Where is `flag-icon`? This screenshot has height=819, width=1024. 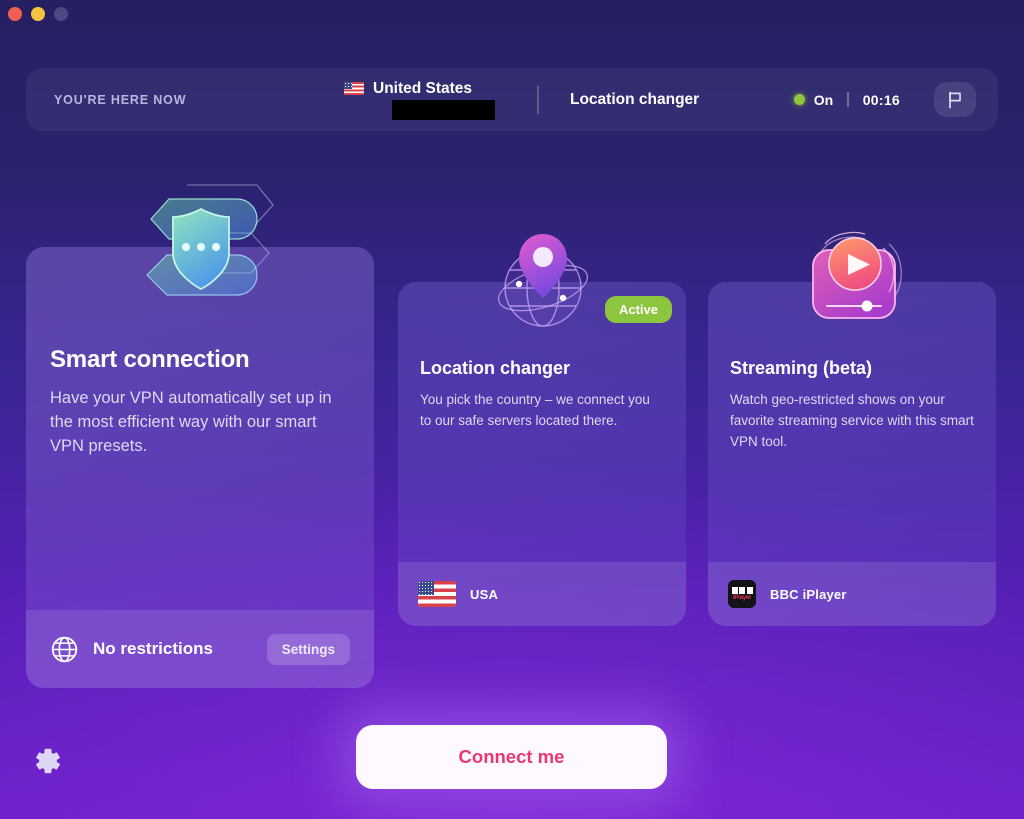 flag-icon is located at coordinates (955, 99).